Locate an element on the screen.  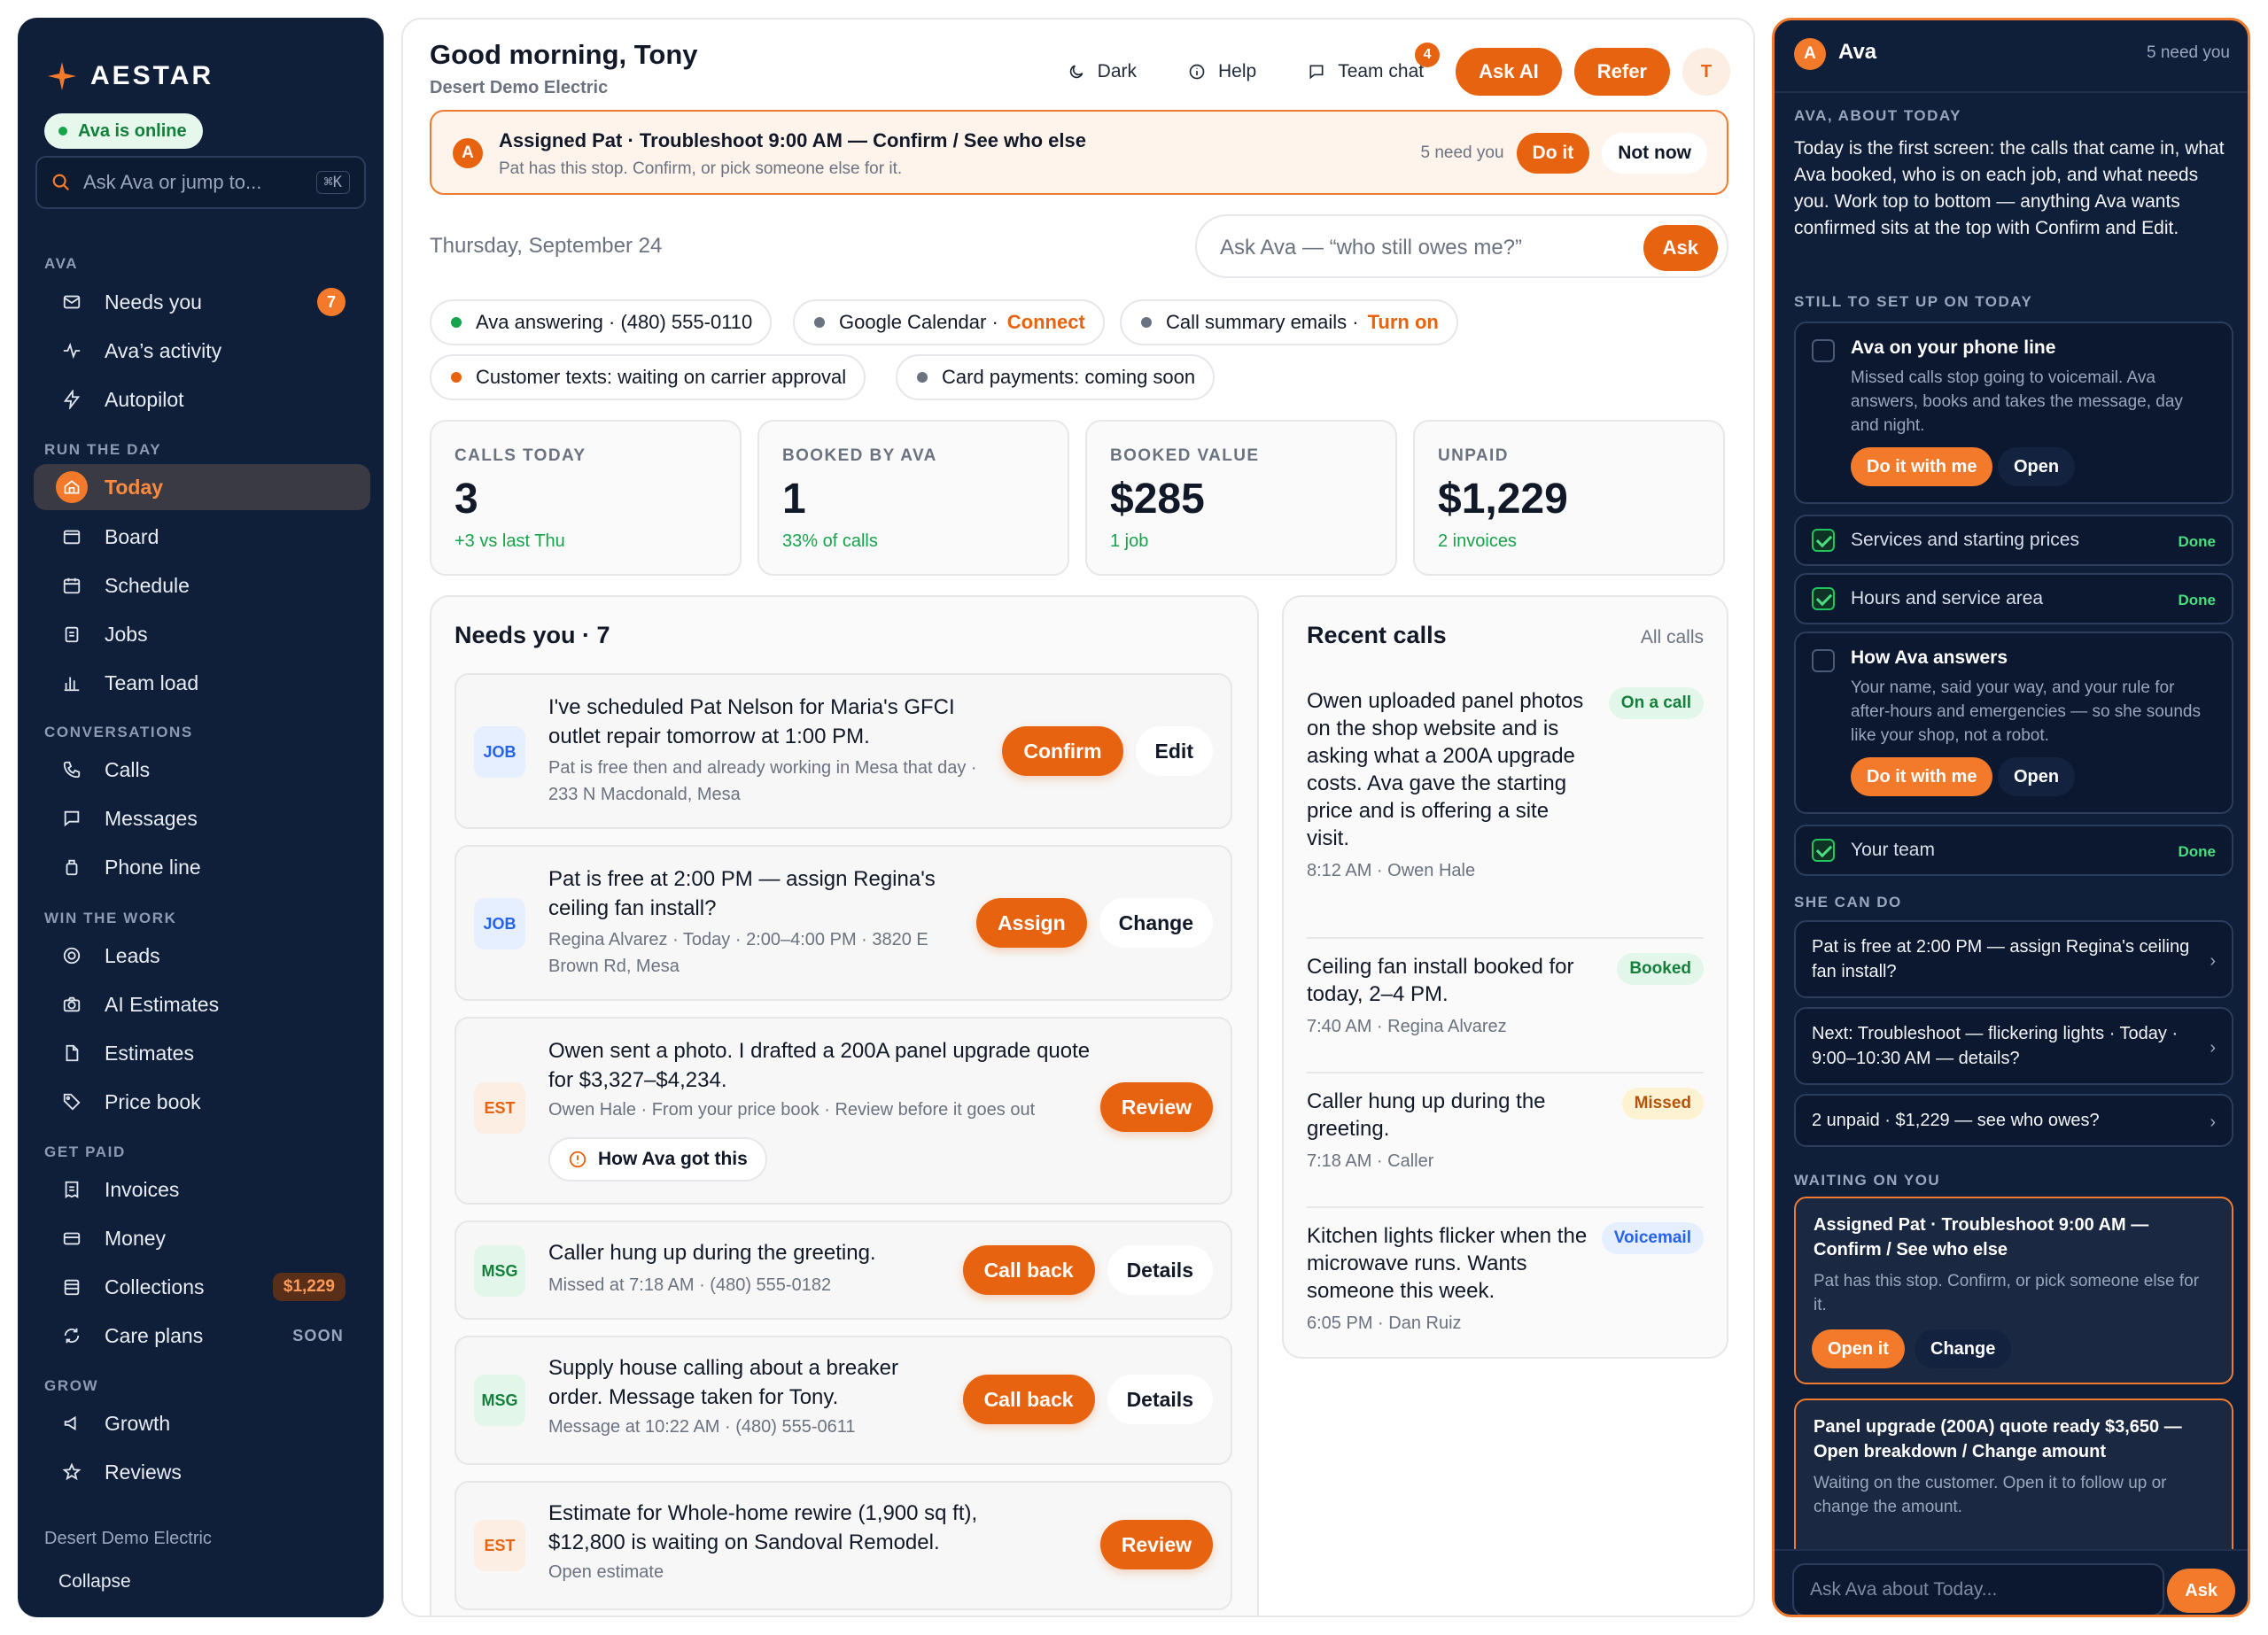
sidebar-item-reviews: Reviews is located at coordinates (202, 1472).